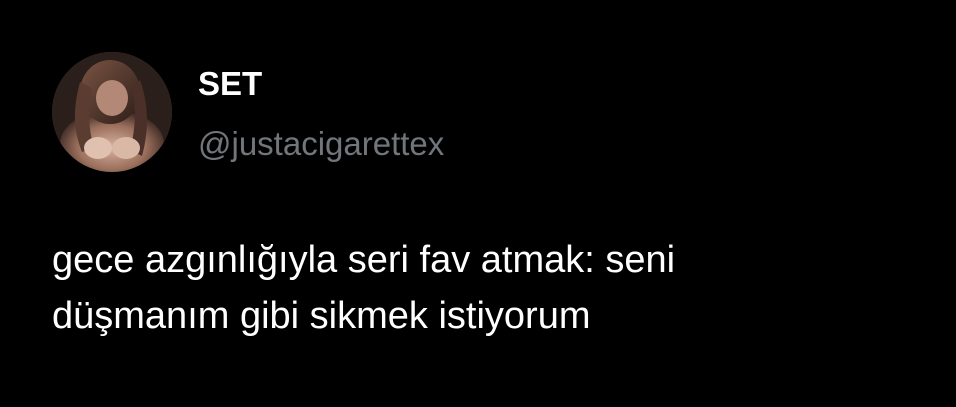  I want to click on profile-photo-icon, so click(112, 112).